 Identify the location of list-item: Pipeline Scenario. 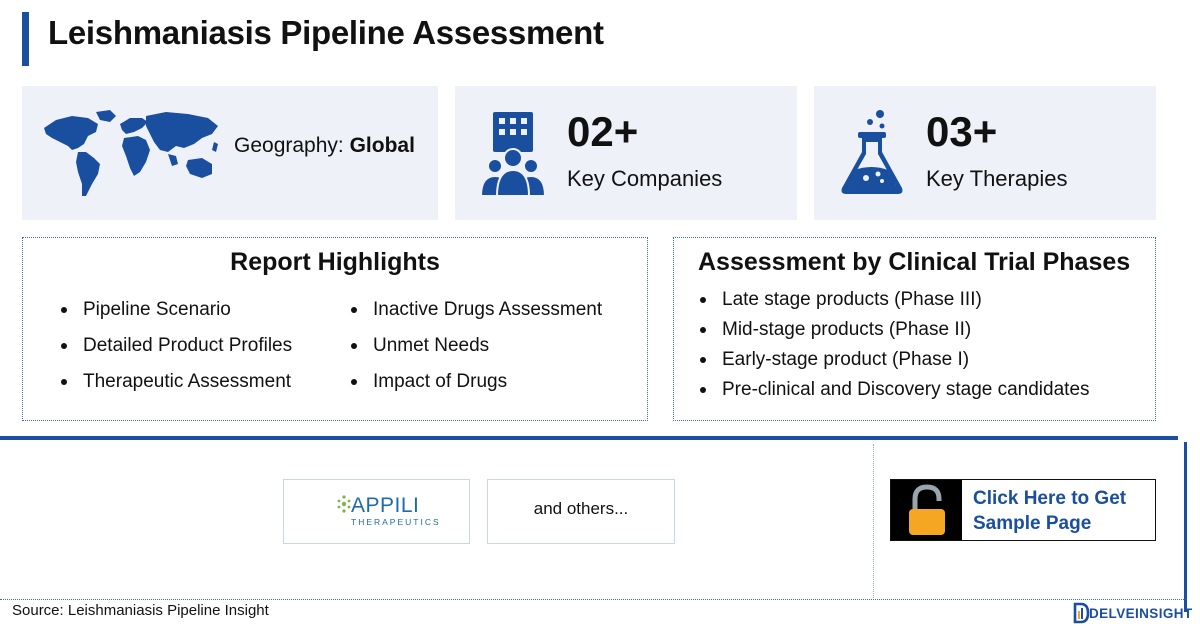
(175, 316).